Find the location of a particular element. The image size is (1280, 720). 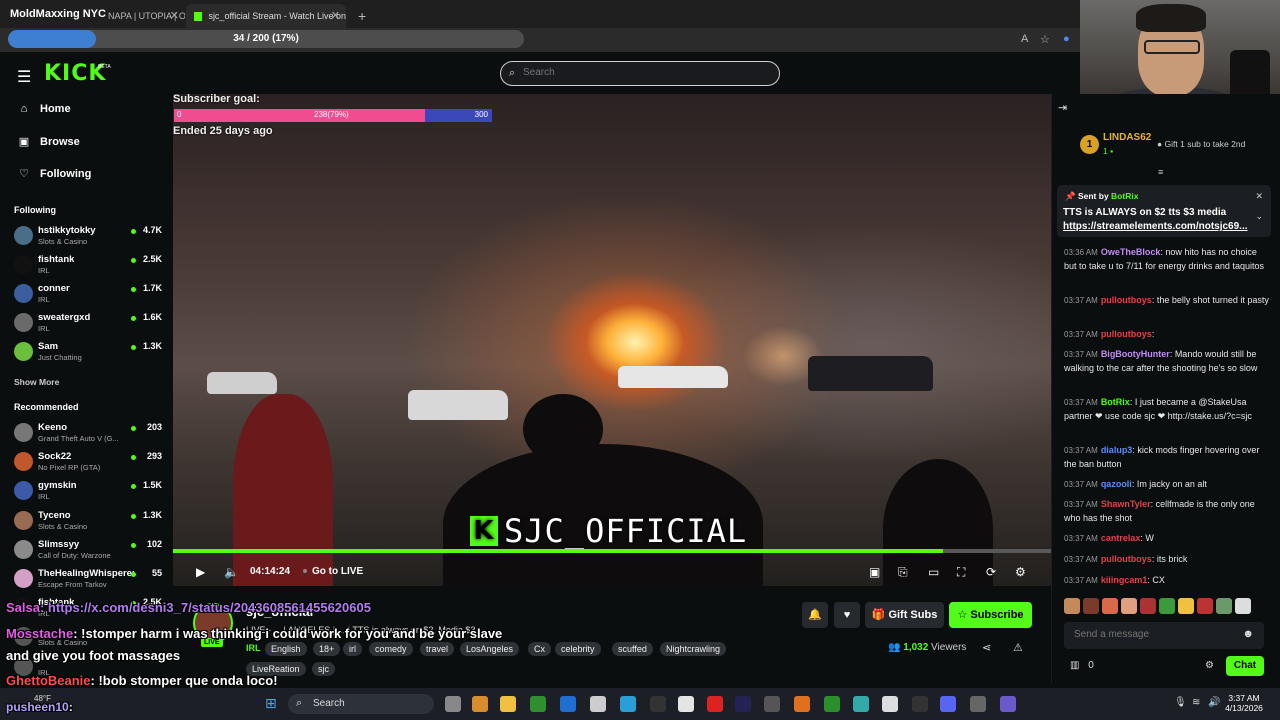

pip-icon: ▭ is located at coordinates (933, 572).